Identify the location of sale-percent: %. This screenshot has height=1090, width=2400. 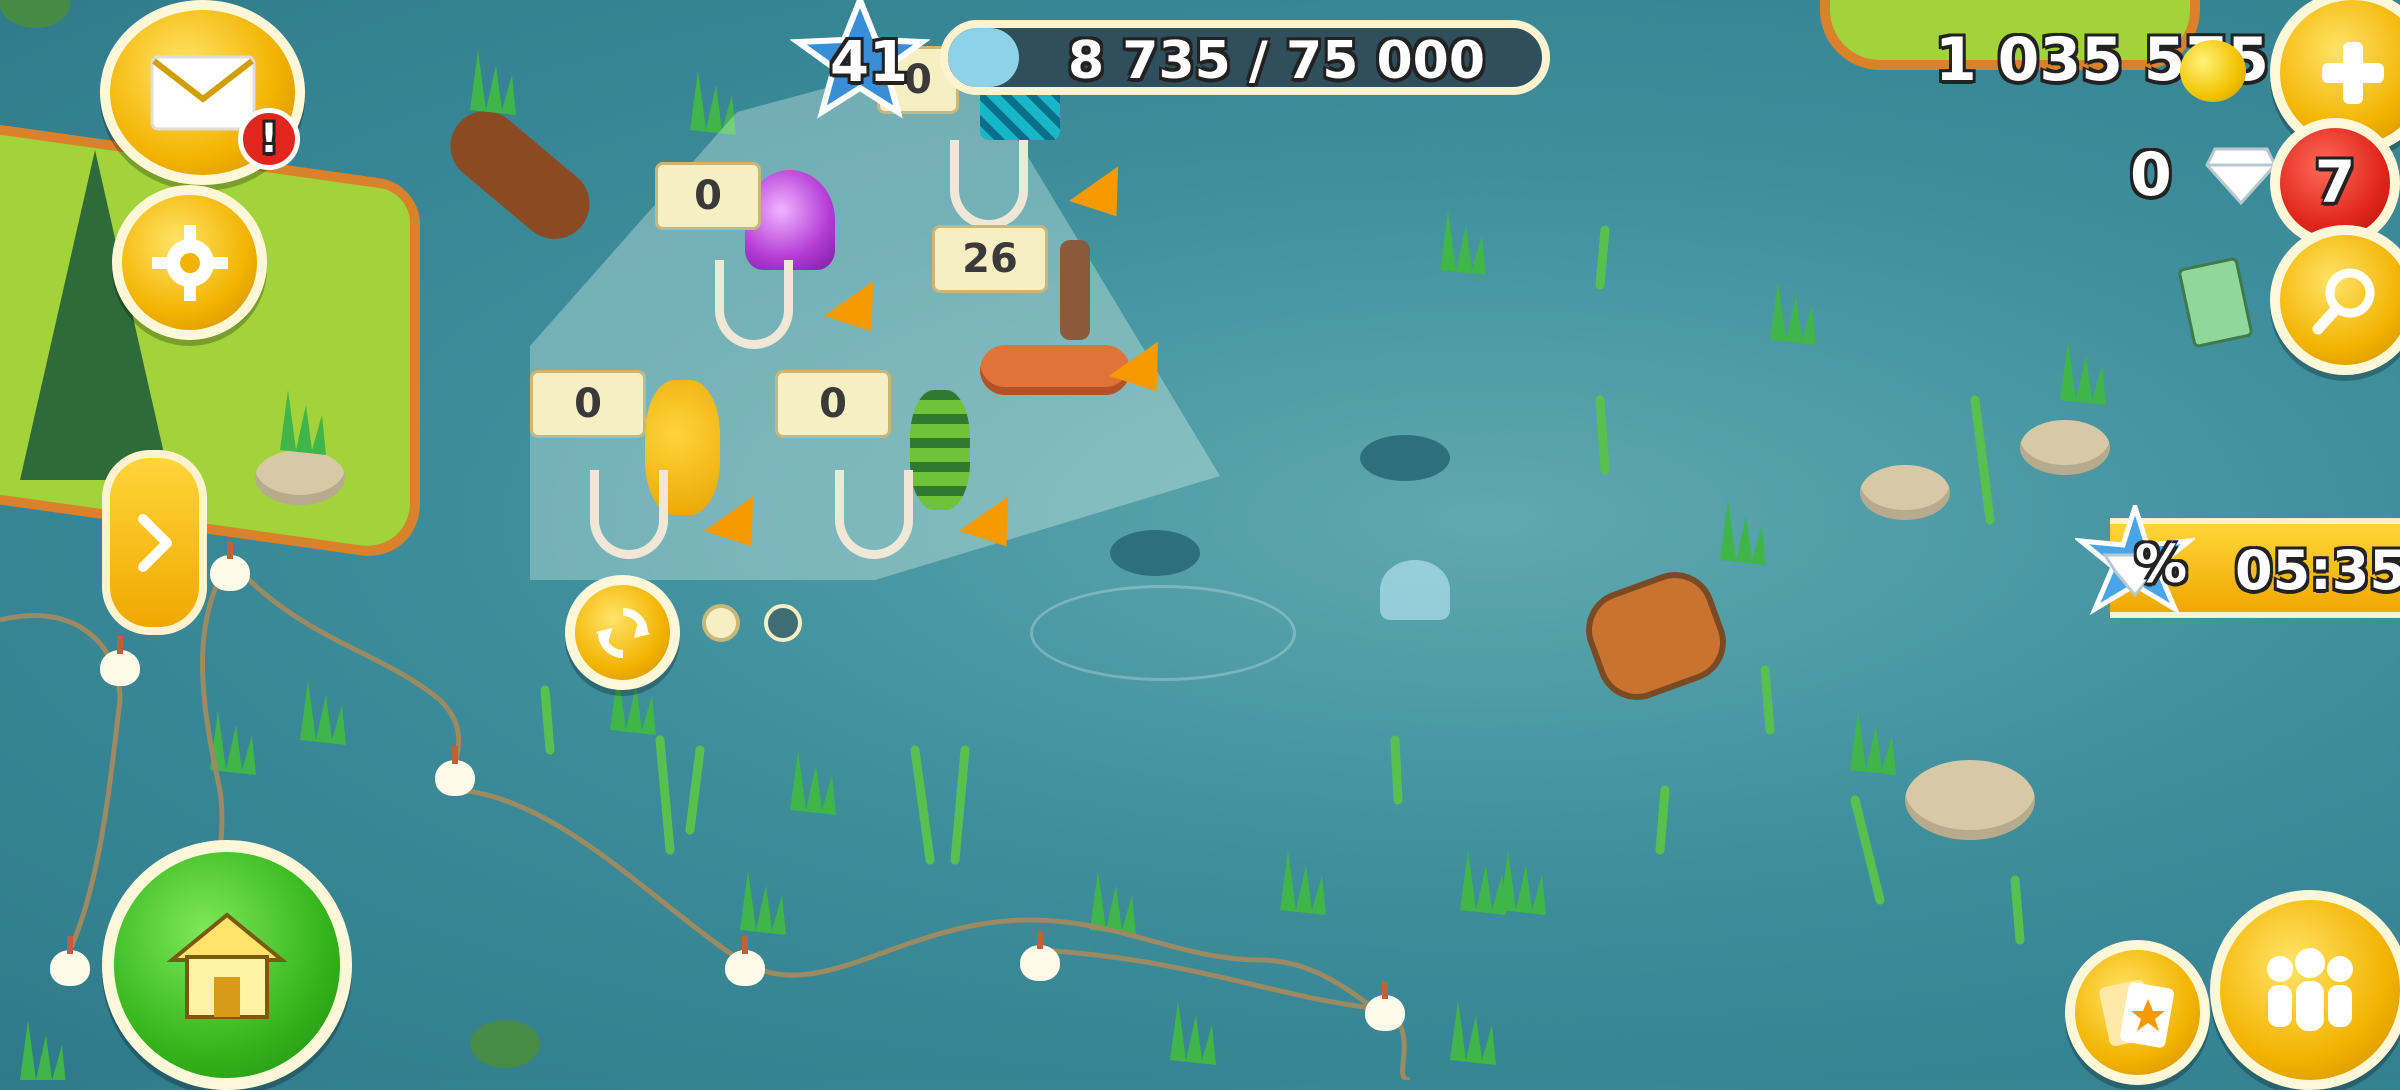
(2161, 565).